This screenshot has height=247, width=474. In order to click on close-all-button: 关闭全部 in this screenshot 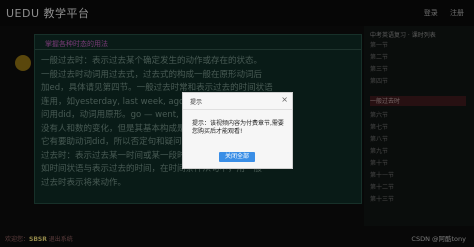, I will do `click(237, 157)`.